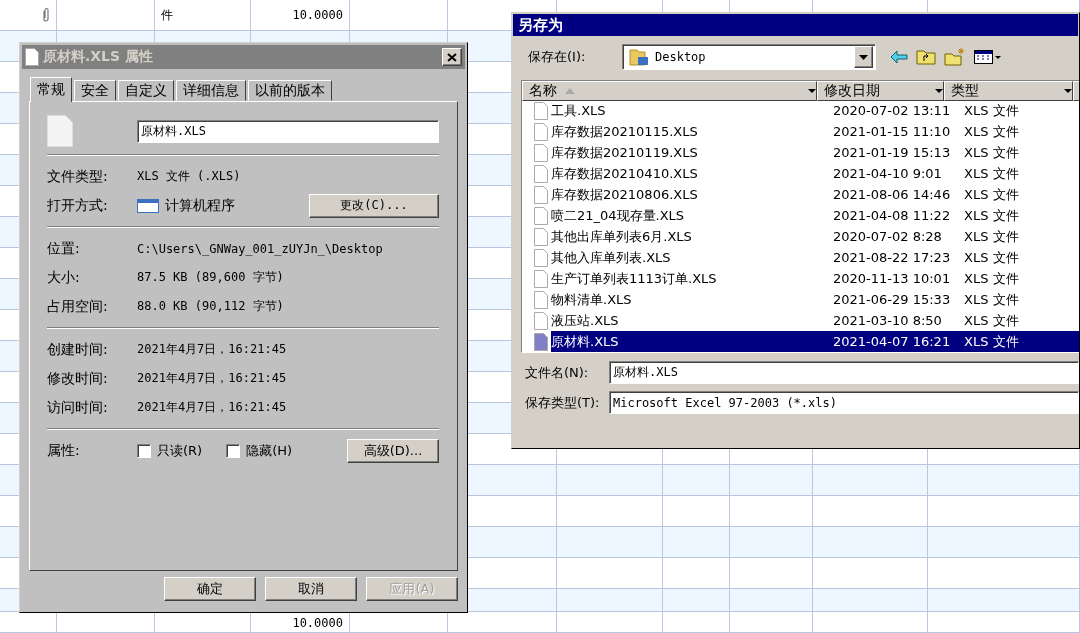 This screenshot has width=1080, height=633. What do you see at coordinates (586, 341) in the screenshot?
I see `file-name: 原材料.XLS` at bounding box center [586, 341].